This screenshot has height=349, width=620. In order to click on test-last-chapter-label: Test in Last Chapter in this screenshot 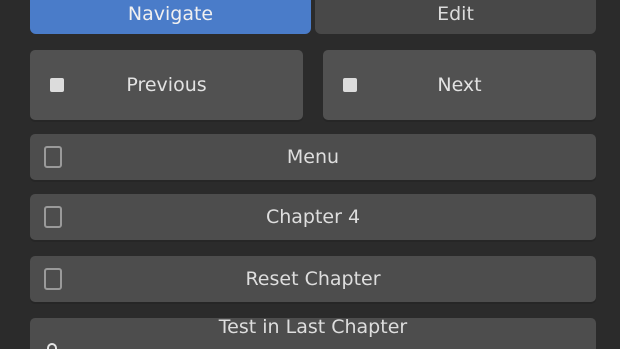, I will do `click(313, 327)`.